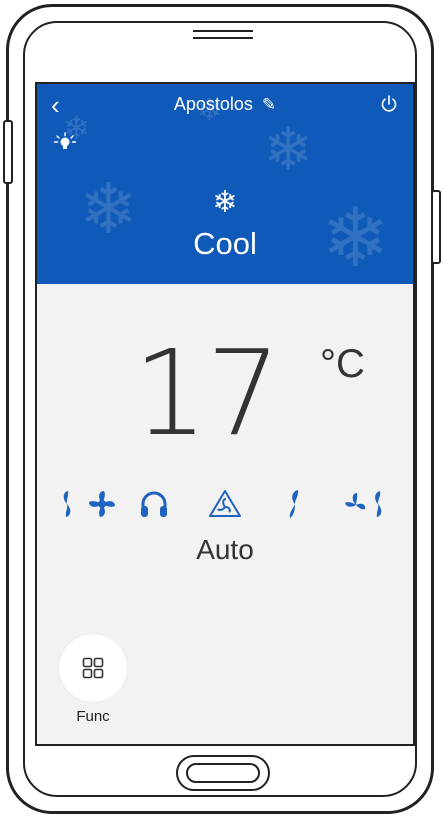 The width and height of the screenshot is (444, 820). I want to click on home-button, so click(223, 773).